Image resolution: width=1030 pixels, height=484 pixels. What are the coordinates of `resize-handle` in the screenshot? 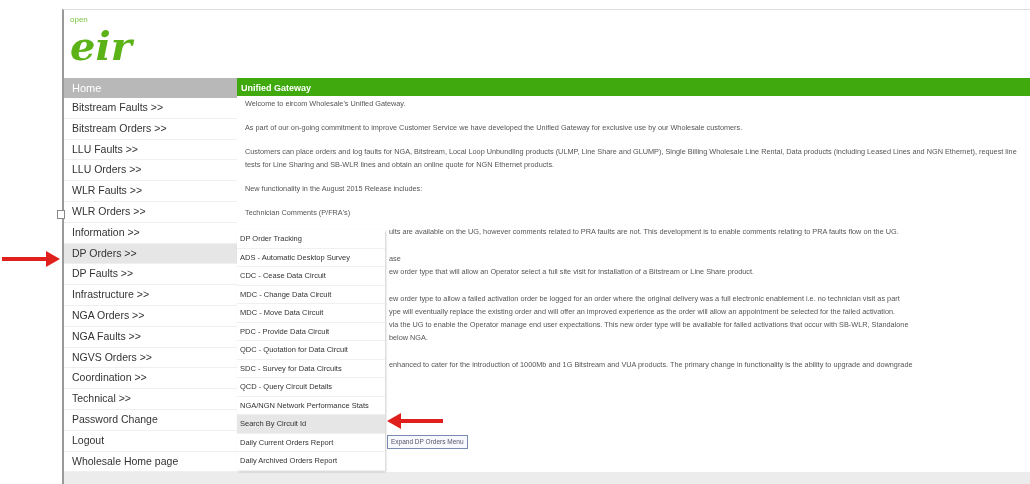 It's located at (61, 214).